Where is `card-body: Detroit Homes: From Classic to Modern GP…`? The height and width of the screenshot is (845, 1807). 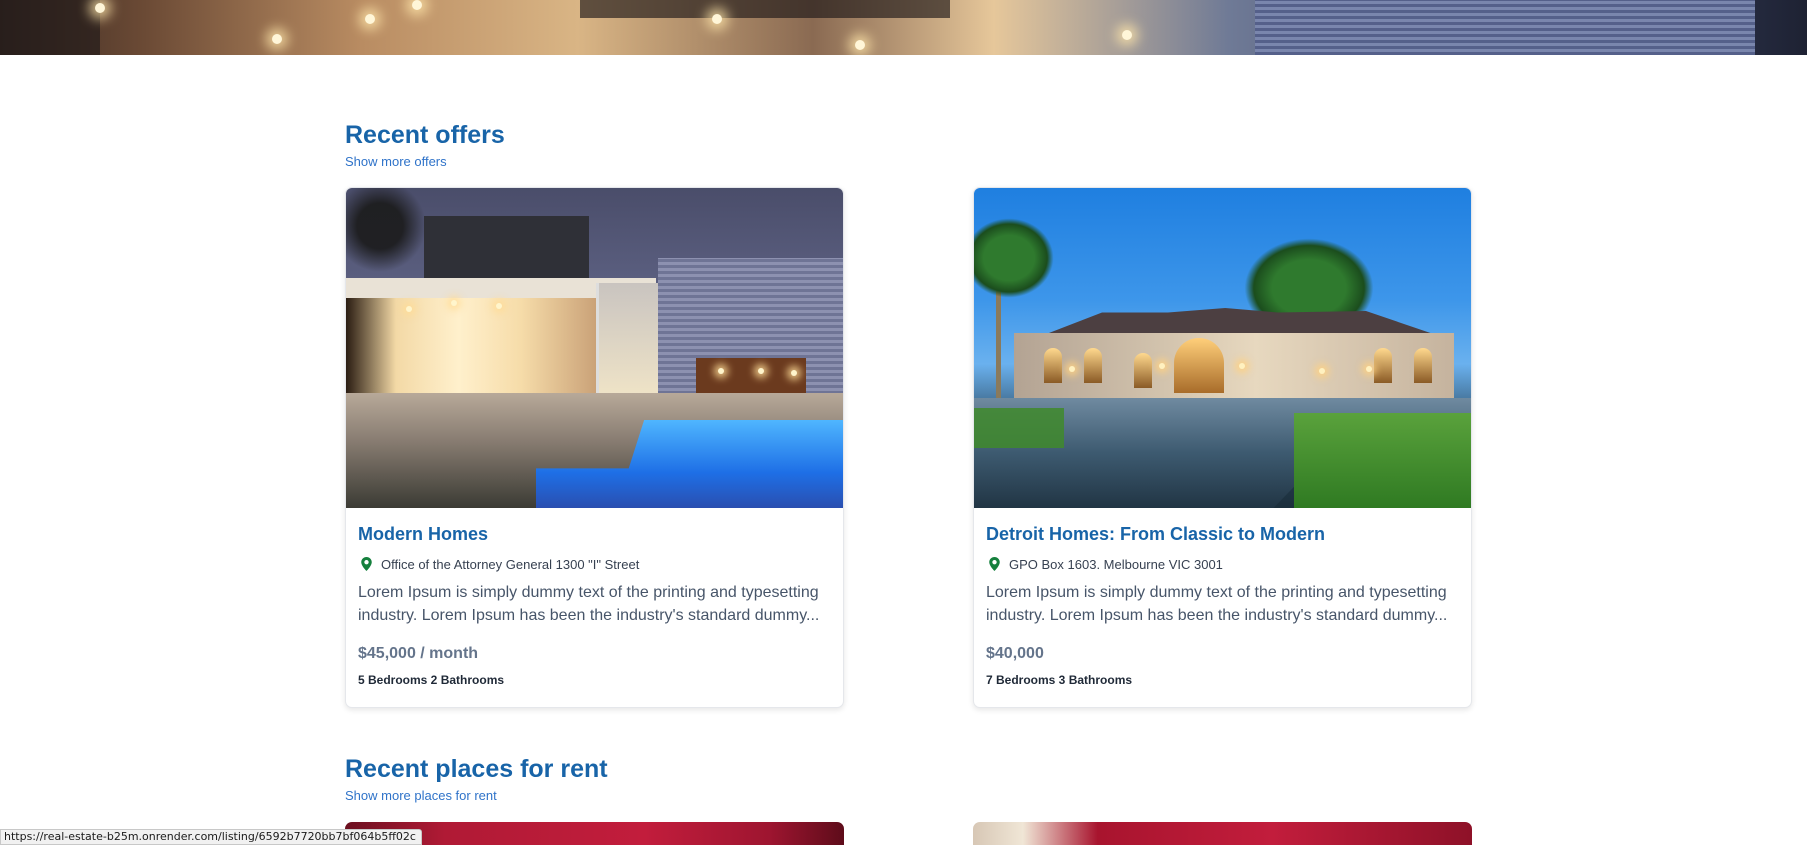 card-body: Detroit Homes: From Classic to Modern GP… is located at coordinates (1222, 605).